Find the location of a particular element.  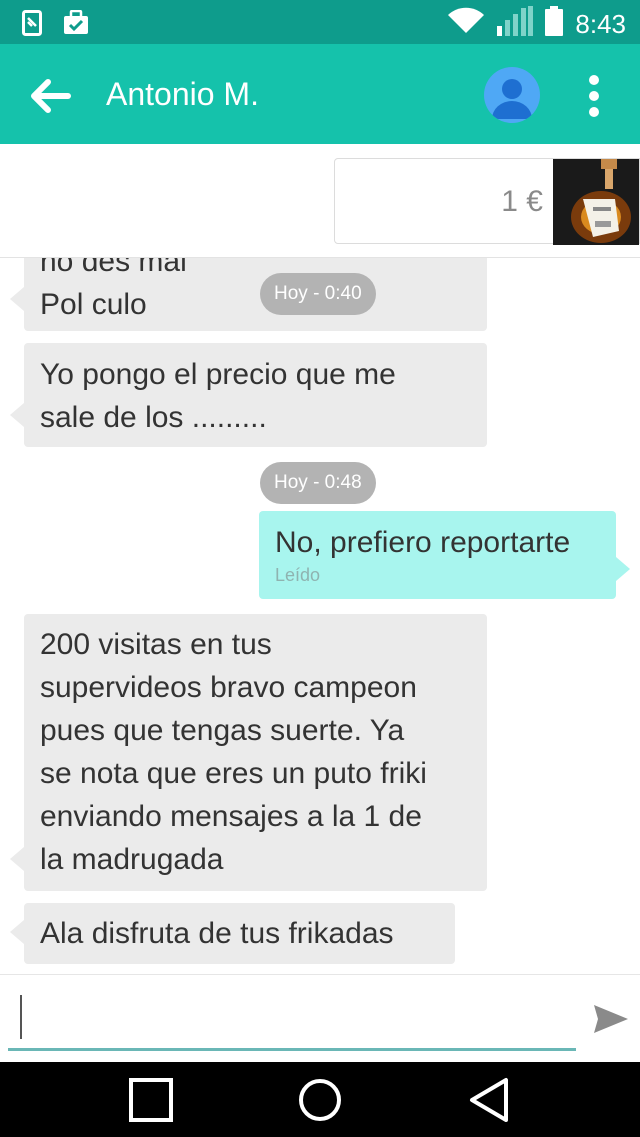

message-line: la madrugada is located at coordinates (132, 859).